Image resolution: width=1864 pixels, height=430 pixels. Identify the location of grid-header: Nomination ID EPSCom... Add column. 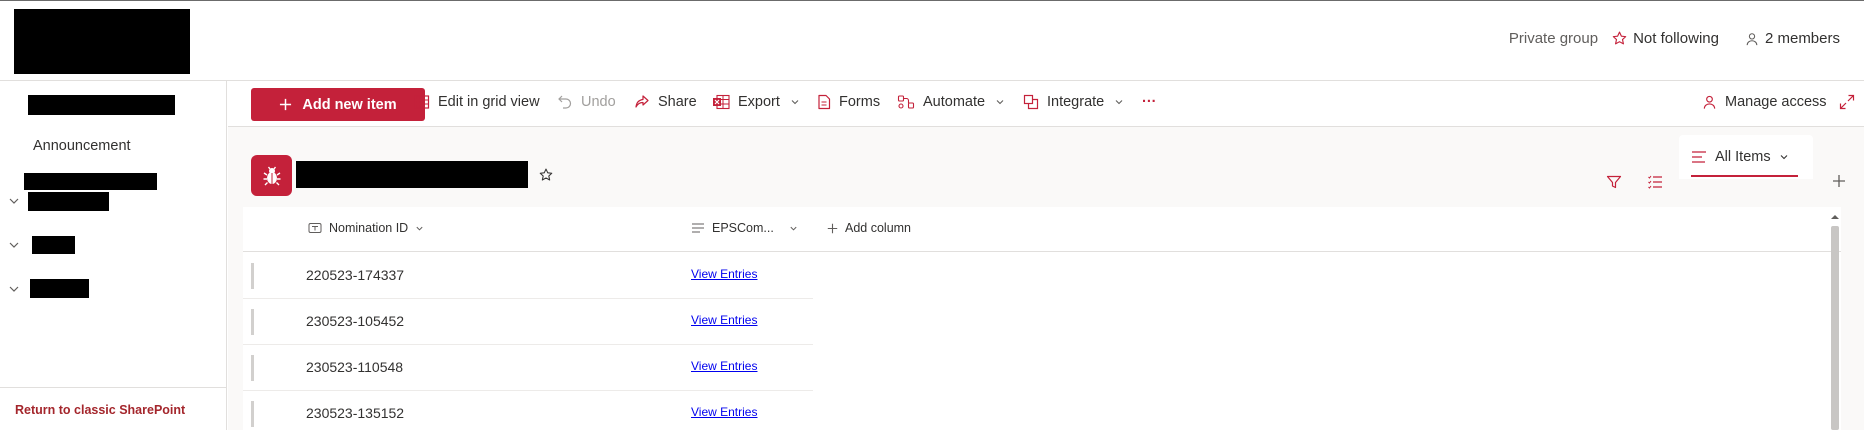
(1042, 229).